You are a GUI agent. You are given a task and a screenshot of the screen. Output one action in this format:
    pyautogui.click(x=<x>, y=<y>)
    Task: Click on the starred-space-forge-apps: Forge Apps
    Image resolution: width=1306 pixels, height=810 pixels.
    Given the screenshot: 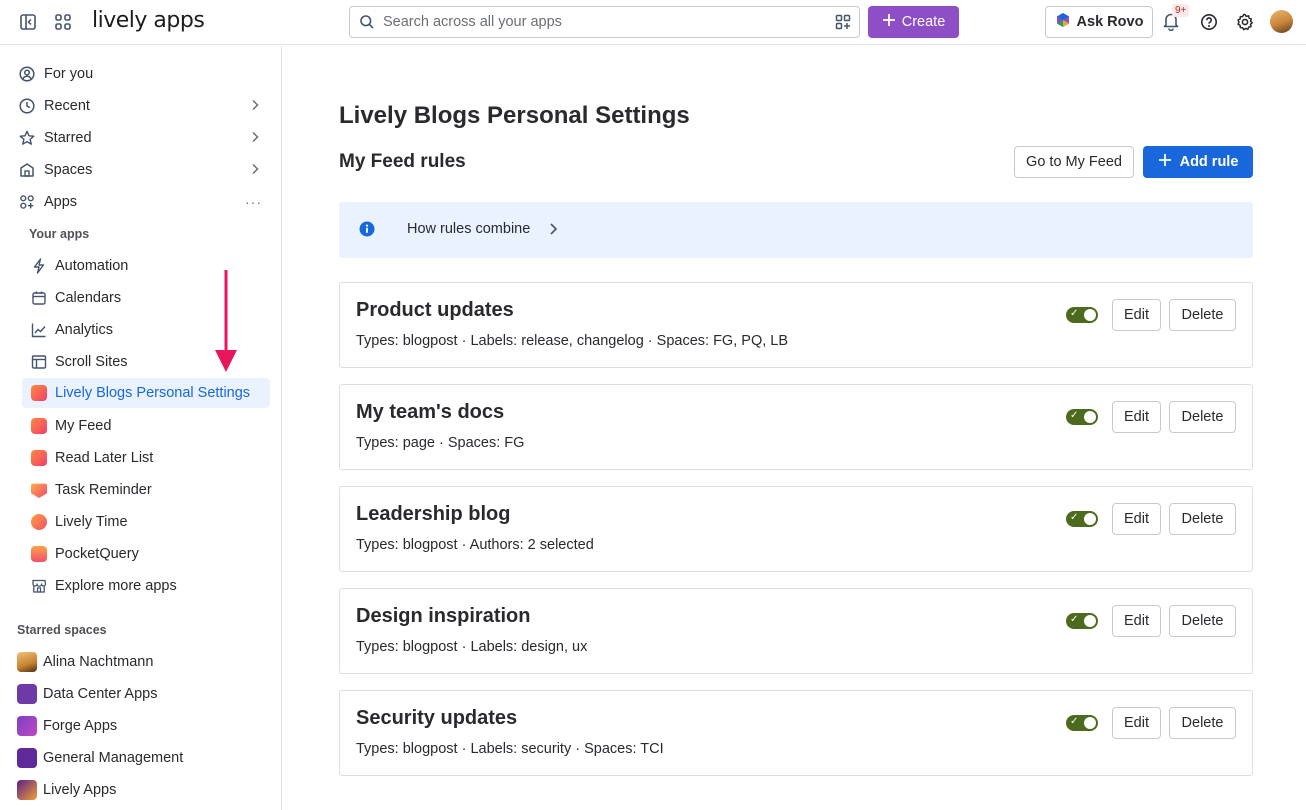 What is the action you would take?
    pyautogui.click(x=141, y=726)
    